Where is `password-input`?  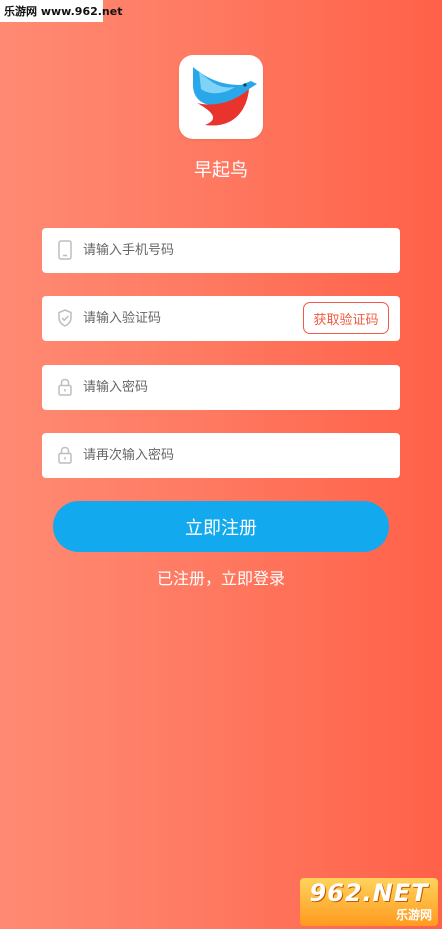
password-input is located at coordinates (203, 387).